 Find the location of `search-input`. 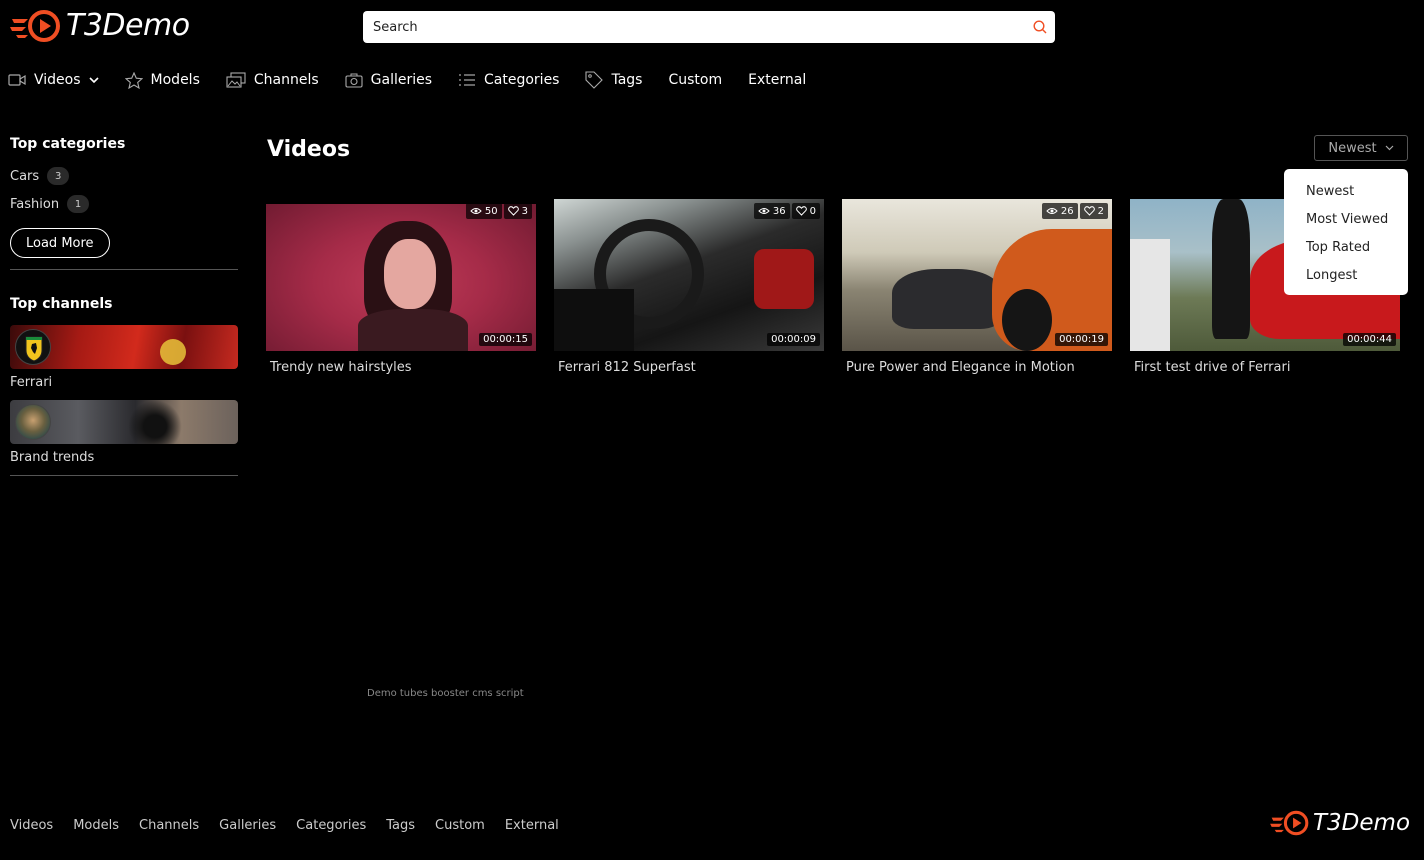

search-input is located at coordinates (694, 27).